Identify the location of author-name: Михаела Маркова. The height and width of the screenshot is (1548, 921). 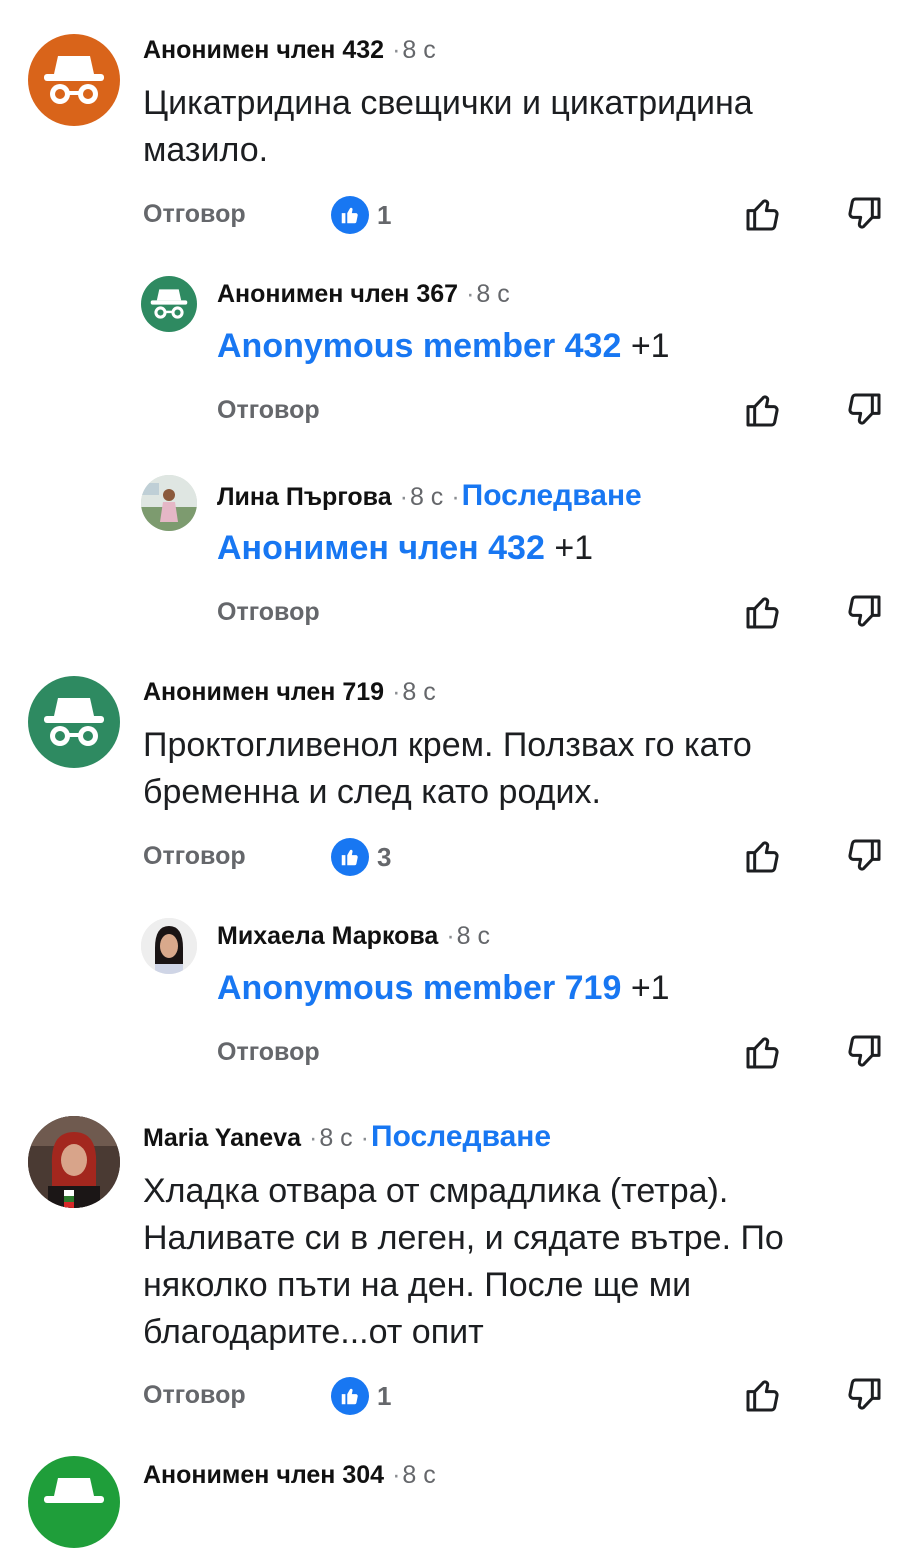
(327, 936).